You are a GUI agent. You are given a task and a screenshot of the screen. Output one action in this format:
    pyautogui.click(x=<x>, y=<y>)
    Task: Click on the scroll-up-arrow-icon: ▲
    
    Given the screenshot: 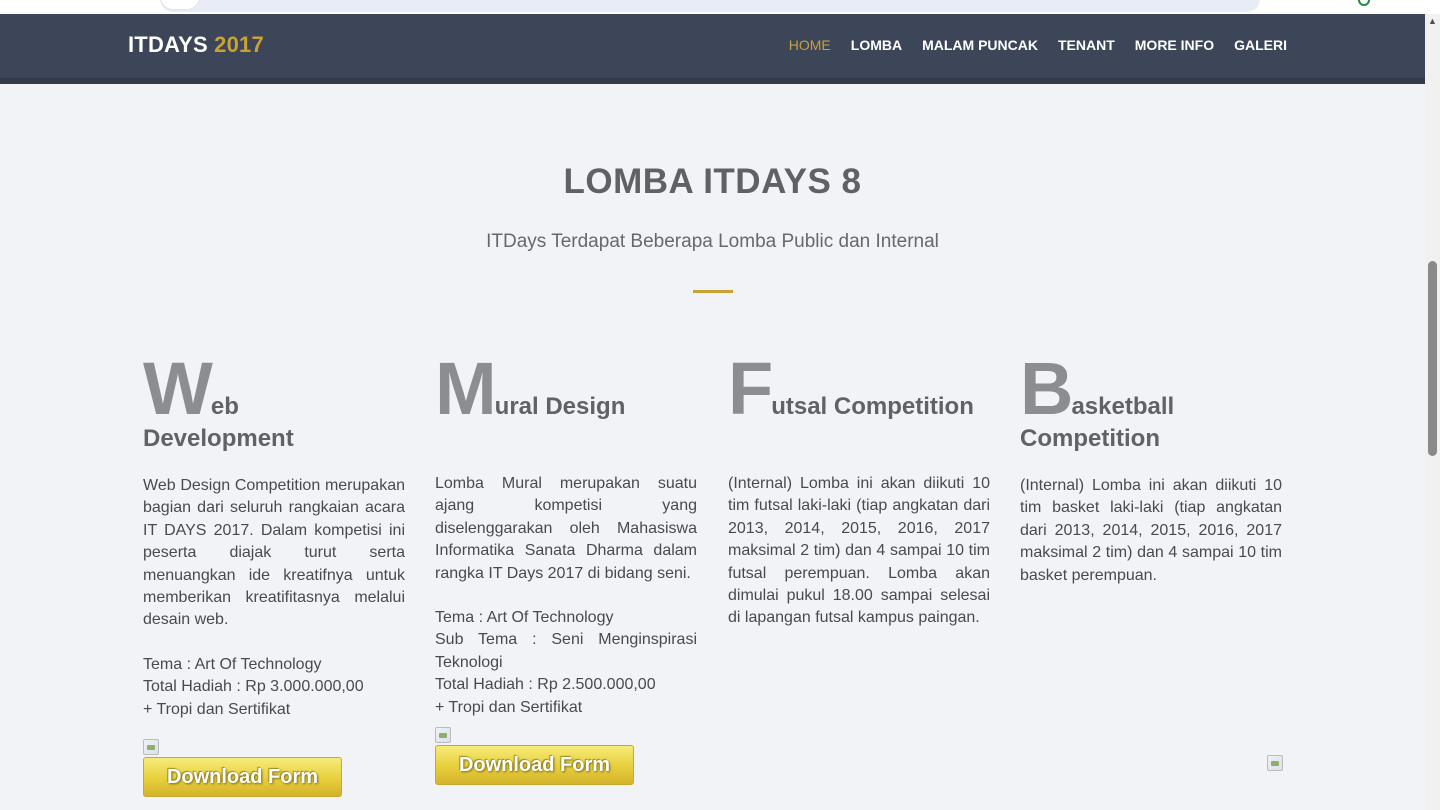 What is the action you would take?
    pyautogui.click(x=1432, y=21)
    